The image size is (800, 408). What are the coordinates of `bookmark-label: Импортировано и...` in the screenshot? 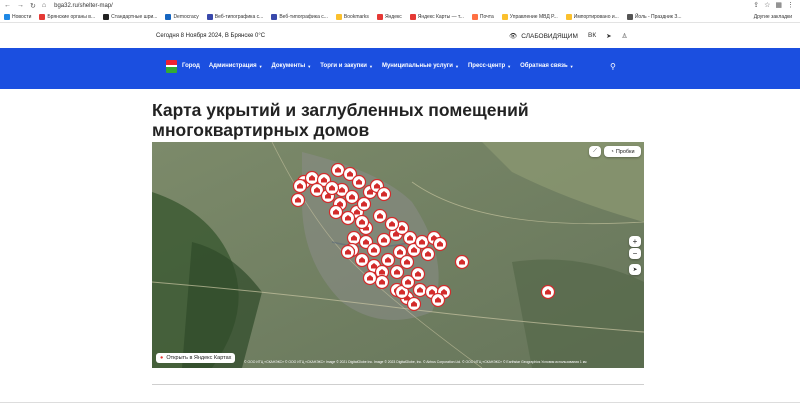 It's located at (596, 16).